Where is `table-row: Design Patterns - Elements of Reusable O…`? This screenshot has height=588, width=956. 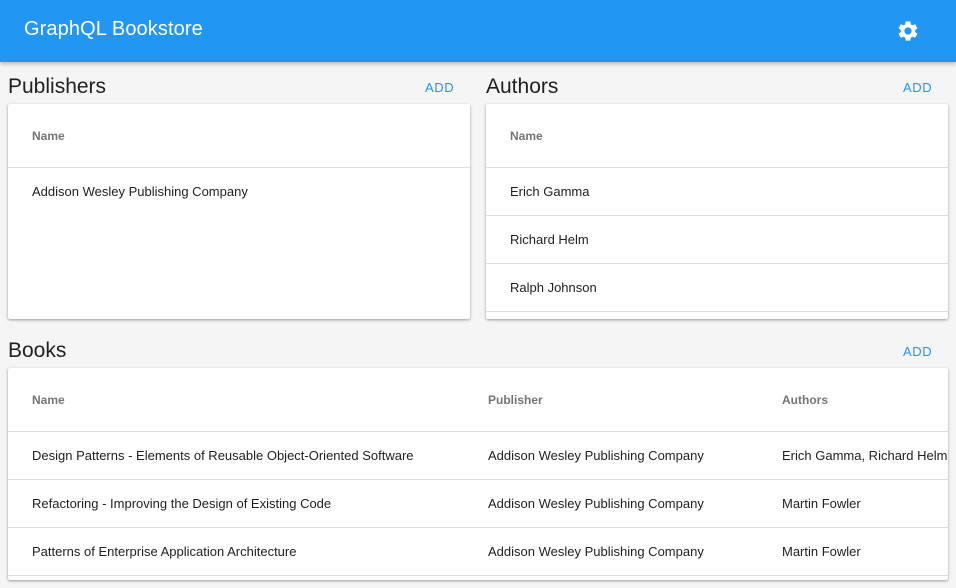
table-row: Design Patterns - Elements of Reusable O… is located at coordinates (478, 456).